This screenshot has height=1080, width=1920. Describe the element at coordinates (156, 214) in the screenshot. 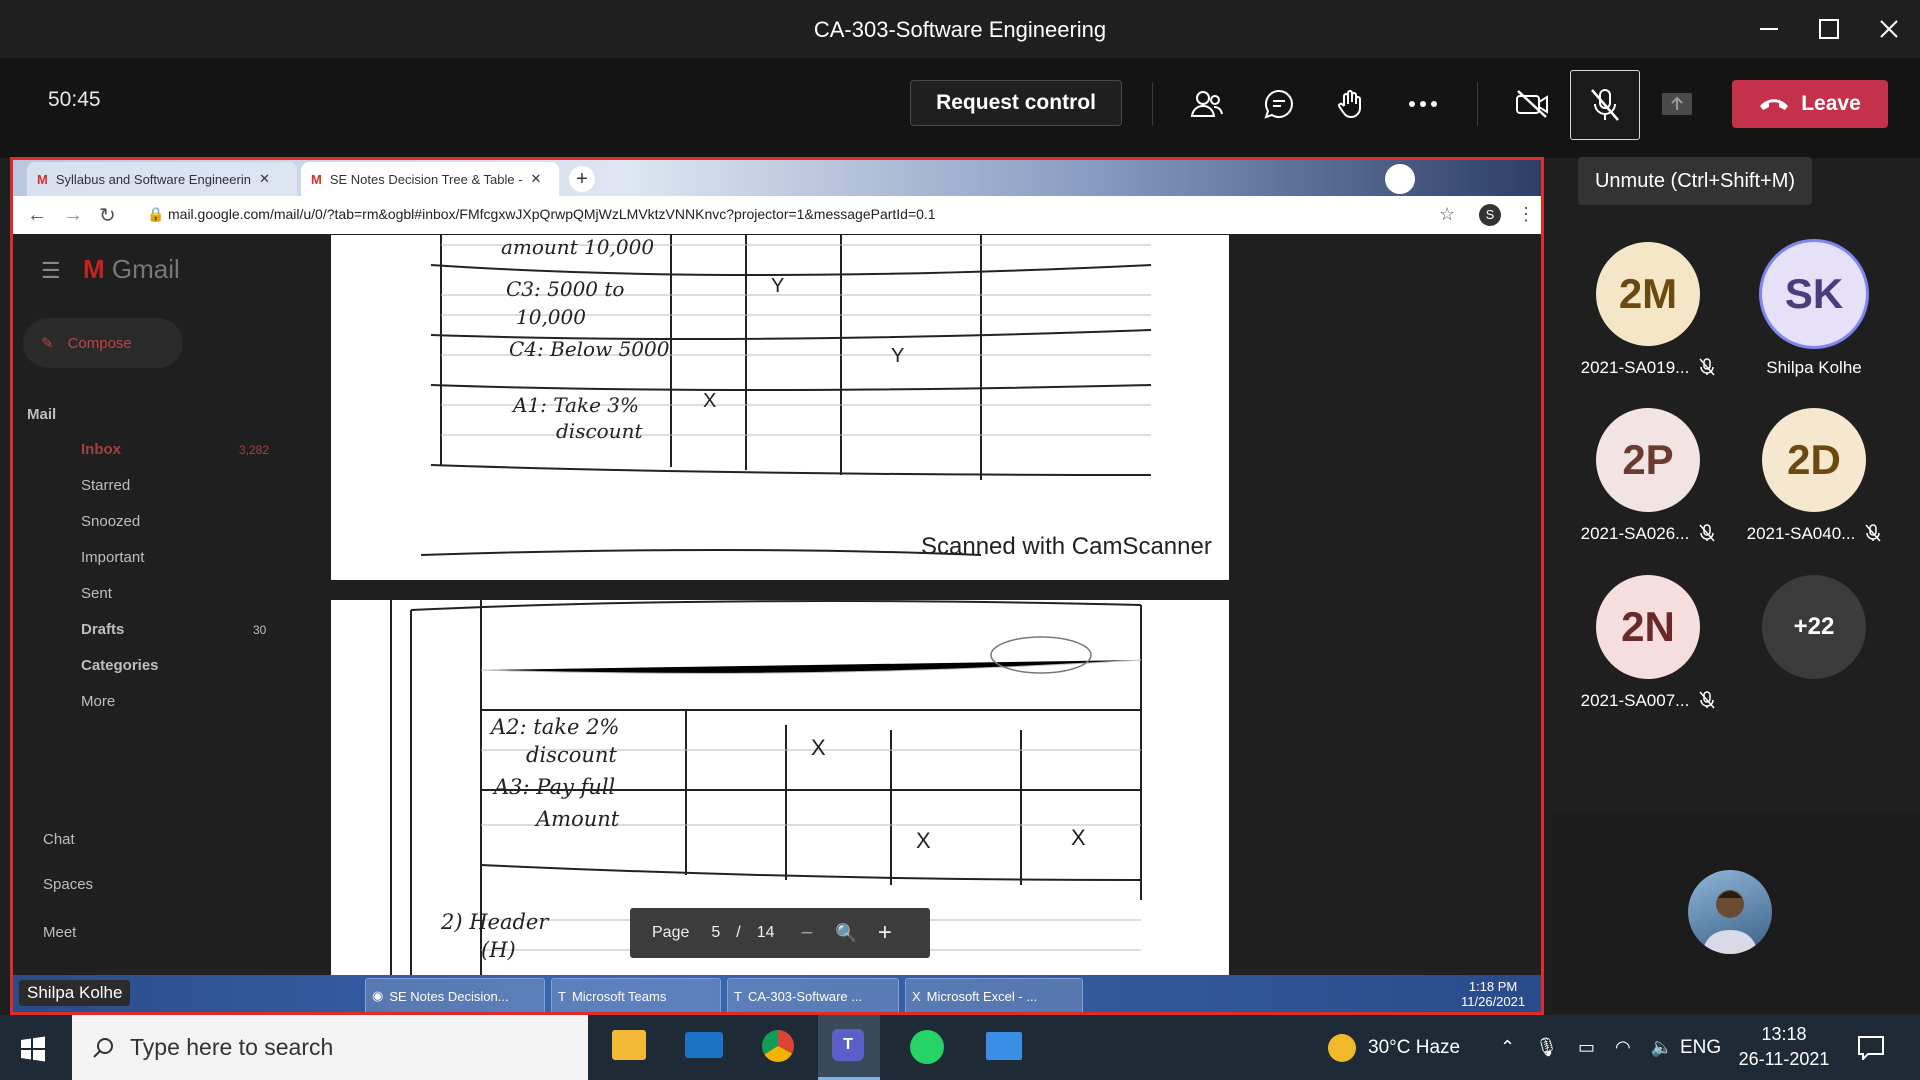

I see `lock-icon: 🔒` at that location.